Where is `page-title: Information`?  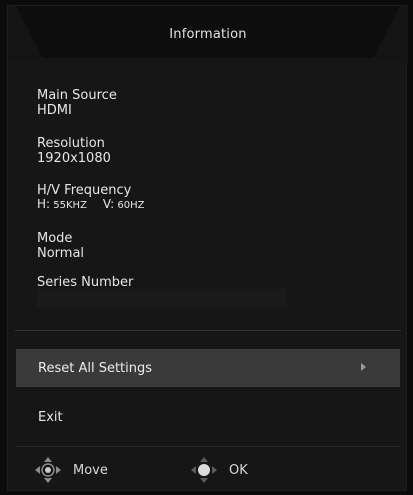 page-title: Information is located at coordinates (208, 34).